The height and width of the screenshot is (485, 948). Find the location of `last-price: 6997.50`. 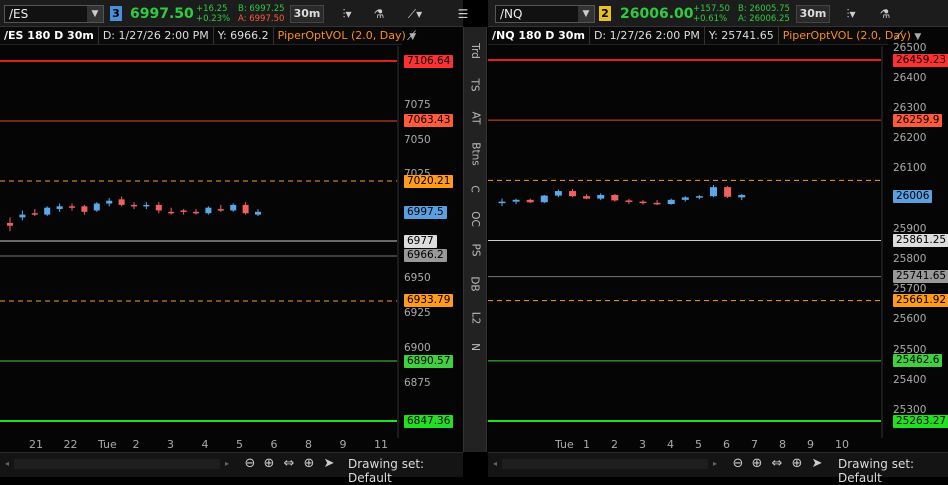

last-price: 6997.50 is located at coordinates (162, 14).